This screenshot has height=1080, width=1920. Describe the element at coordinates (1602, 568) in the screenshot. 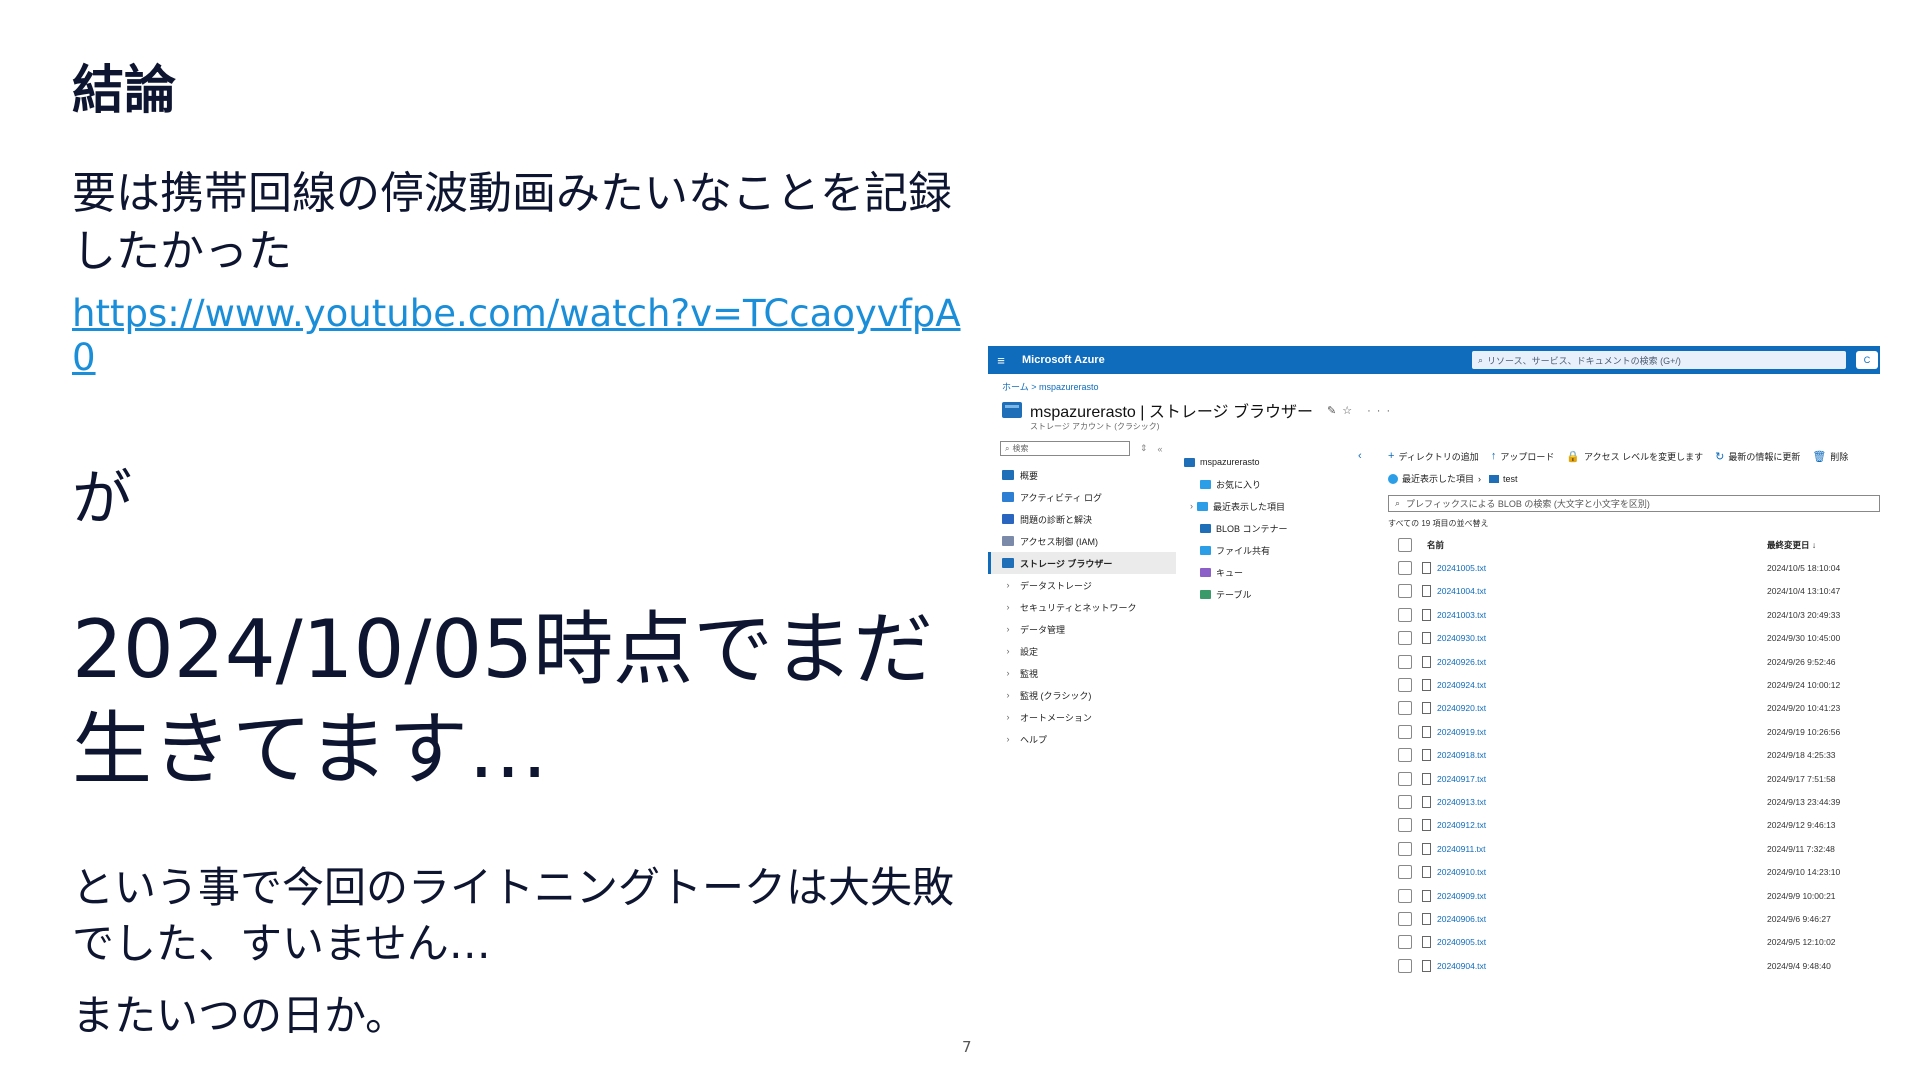

I see `blob-name-link: 20241005.txt` at that location.